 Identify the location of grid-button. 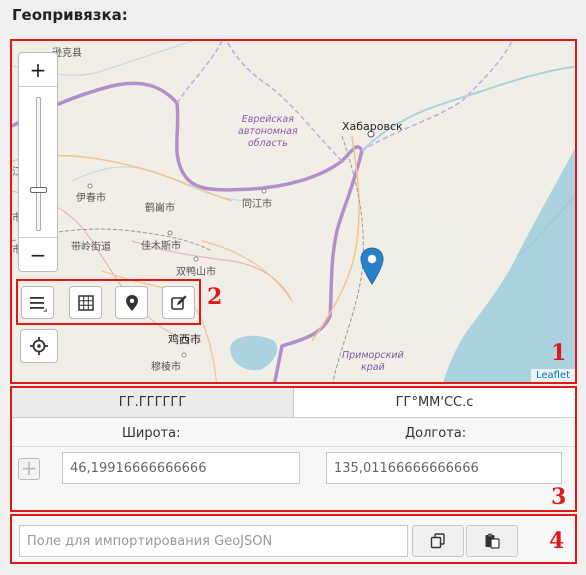
(85, 302).